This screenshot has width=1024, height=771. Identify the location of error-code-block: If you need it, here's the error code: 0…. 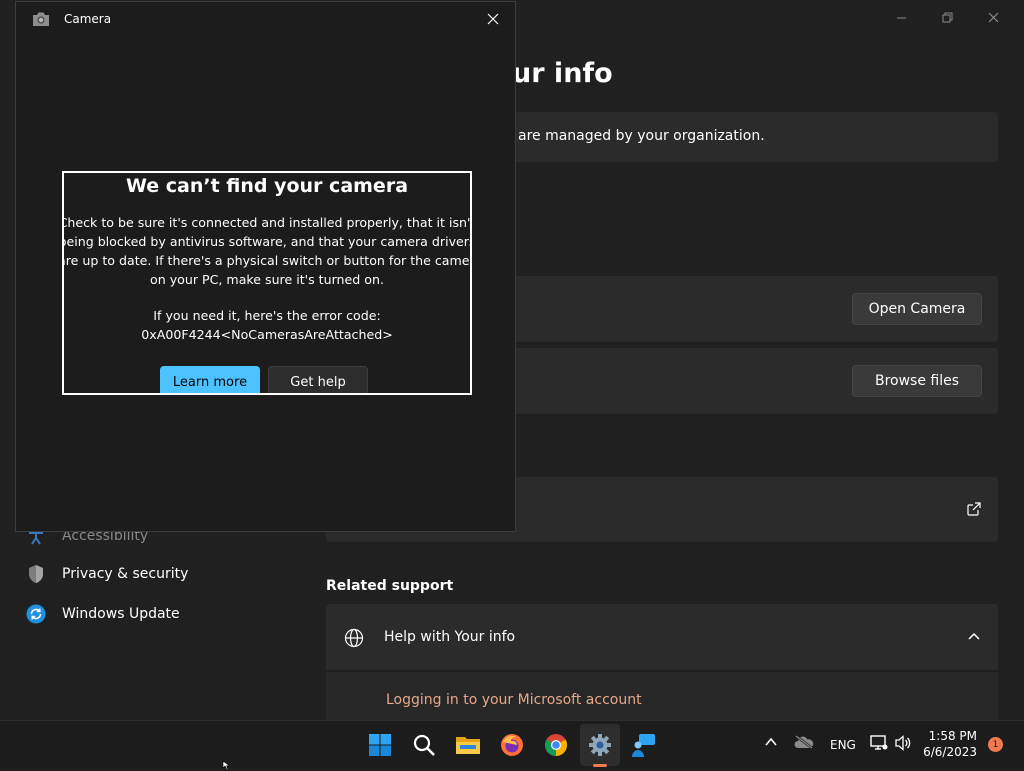
(267, 325).